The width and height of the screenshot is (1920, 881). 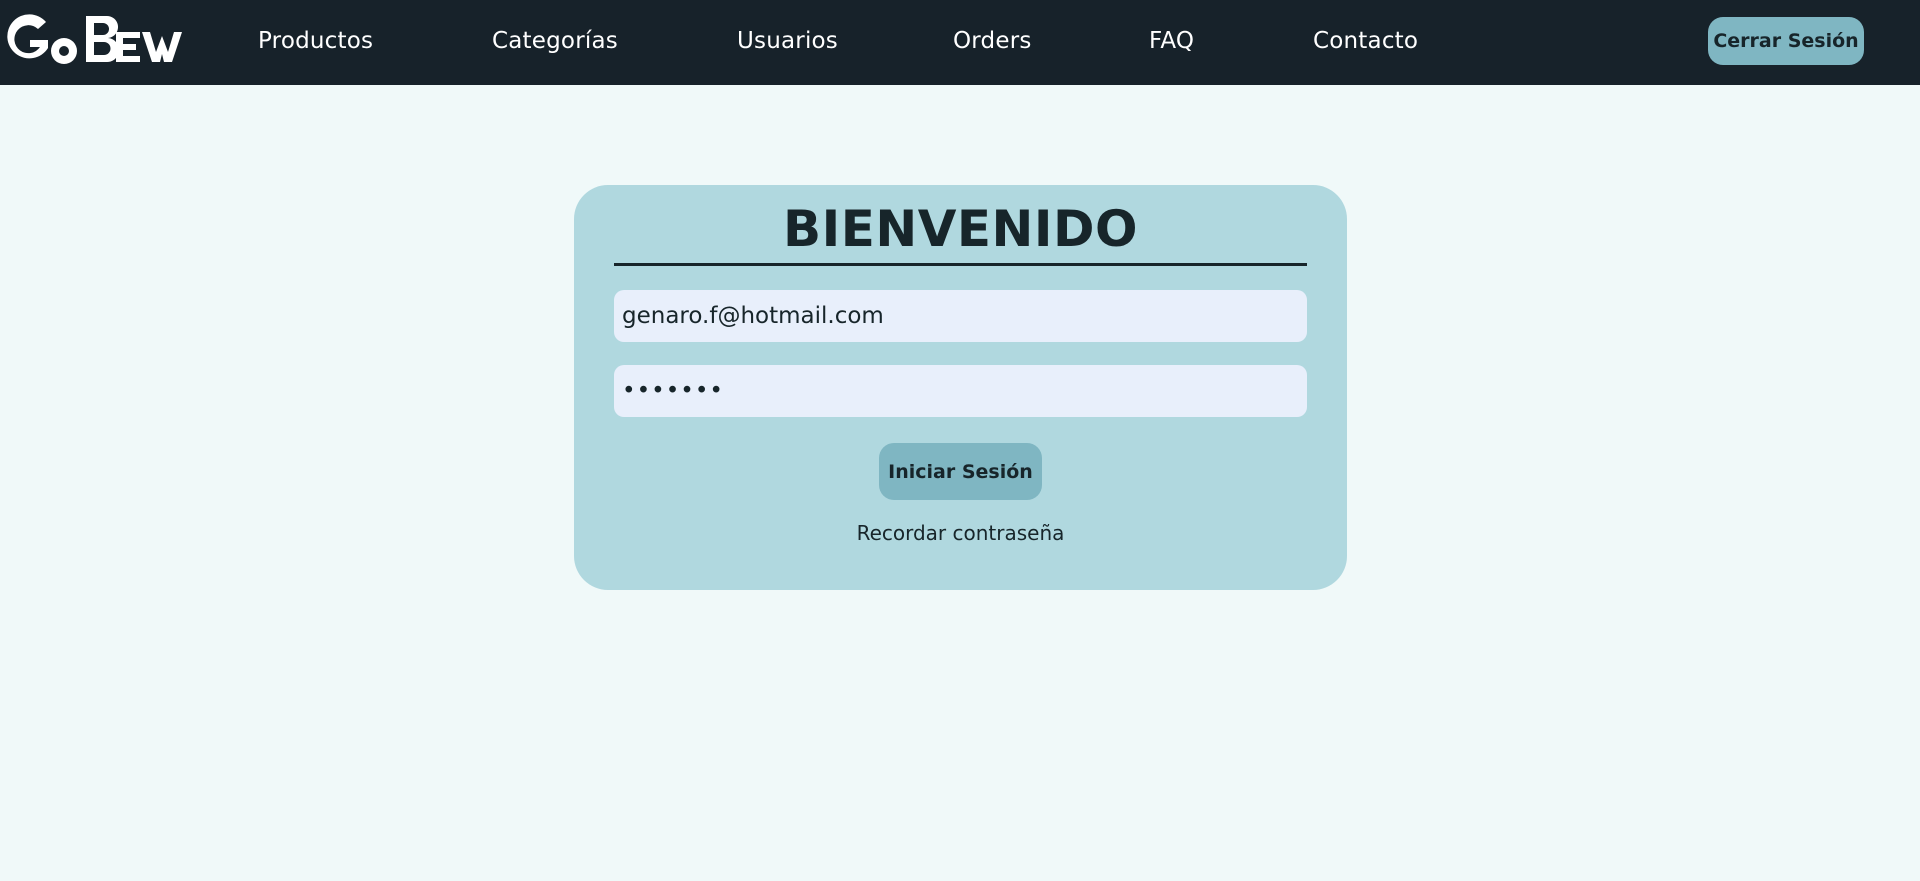 I want to click on login-button: Iniciar Sesión, so click(x=960, y=471).